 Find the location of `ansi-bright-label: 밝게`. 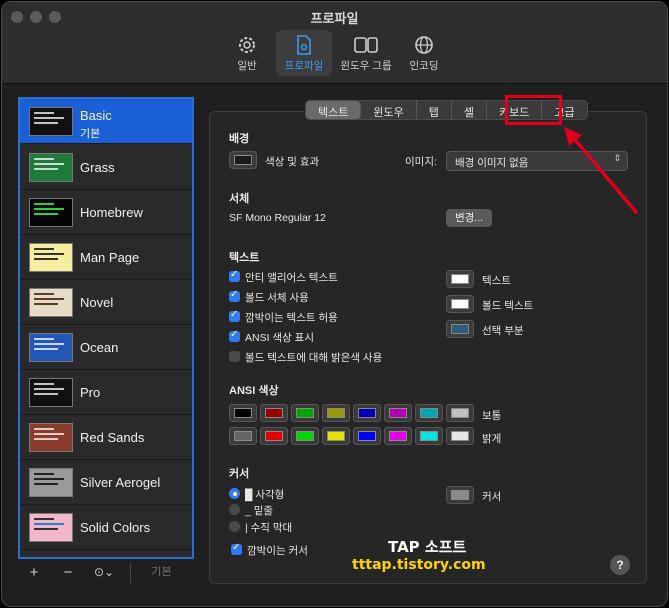

ansi-bright-label: 밝게 is located at coordinates (492, 439).